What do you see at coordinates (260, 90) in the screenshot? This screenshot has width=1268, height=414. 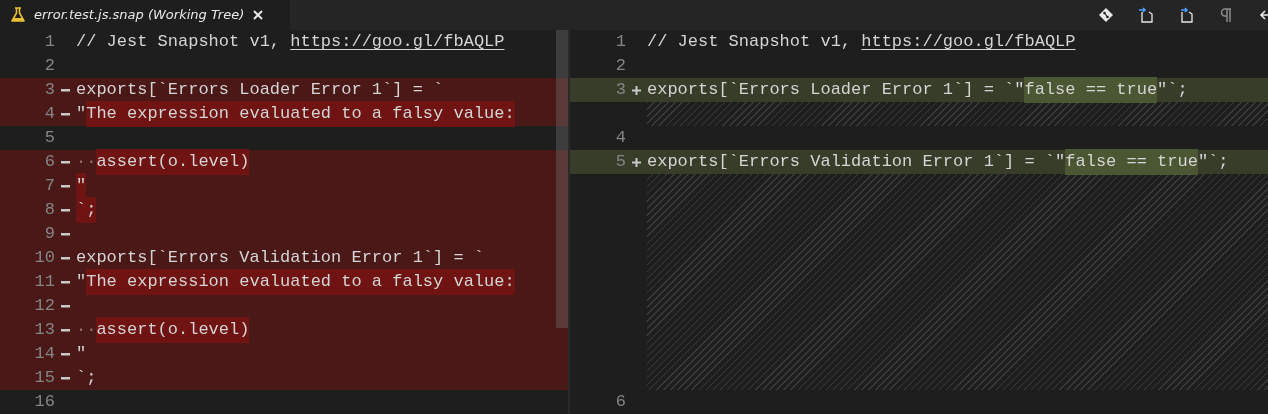 I see `code-text: exports[`Errors Loader Error 1`] = `` at bounding box center [260, 90].